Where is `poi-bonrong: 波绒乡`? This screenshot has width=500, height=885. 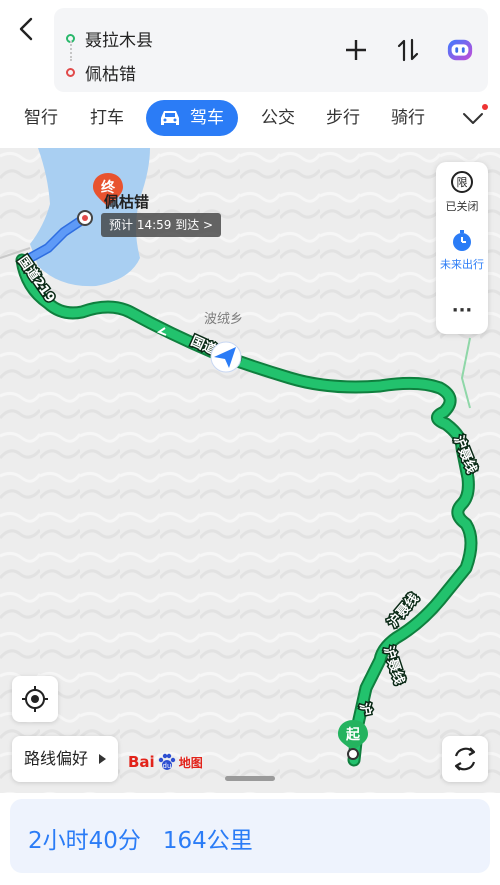
poi-bonrong: 波绒乡 is located at coordinates (224, 319).